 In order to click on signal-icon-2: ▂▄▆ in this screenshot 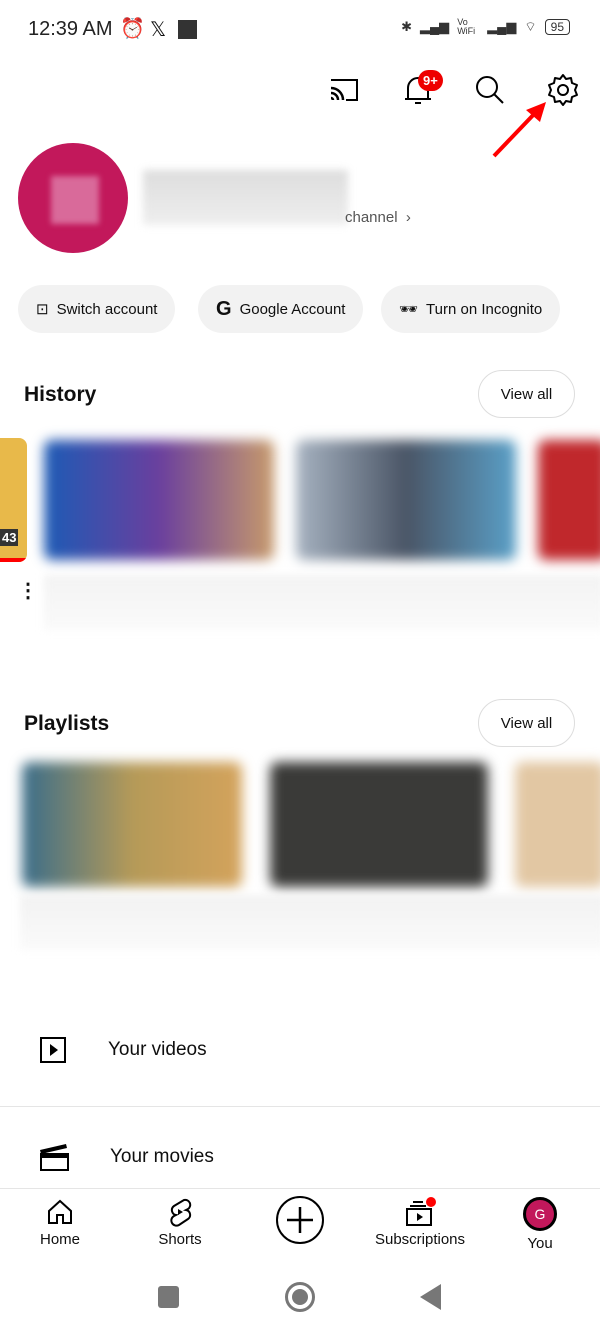, I will do `click(502, 26)`.